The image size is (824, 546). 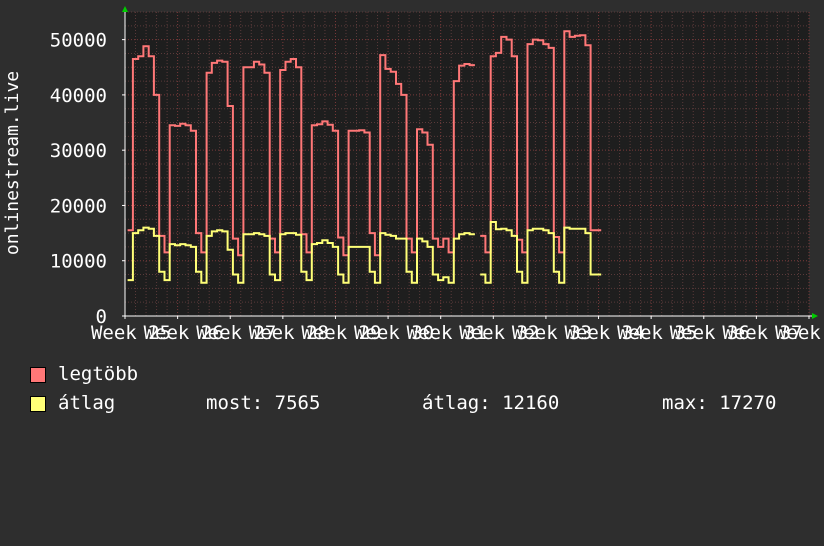 What do you see at coordinates (78, 151) in the screenshot?
I see `y-tick-label: 30000` at bounding box center [78, 151].